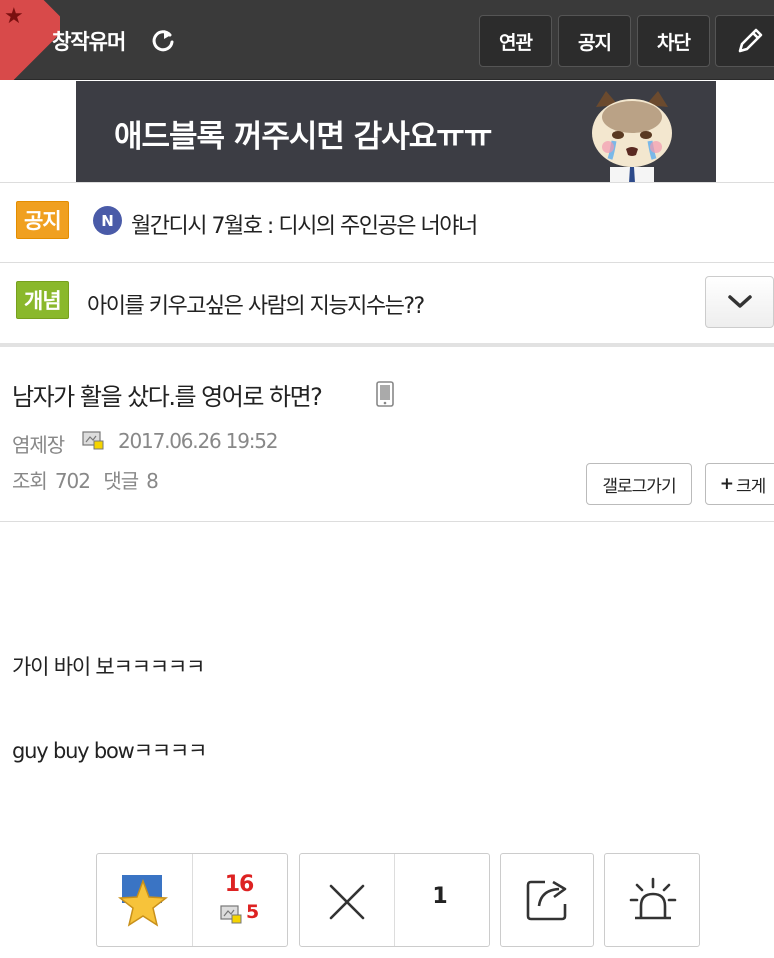  Describe the element at coordinates (347, 902) in the screenshot. I see `close-icon` at that location.